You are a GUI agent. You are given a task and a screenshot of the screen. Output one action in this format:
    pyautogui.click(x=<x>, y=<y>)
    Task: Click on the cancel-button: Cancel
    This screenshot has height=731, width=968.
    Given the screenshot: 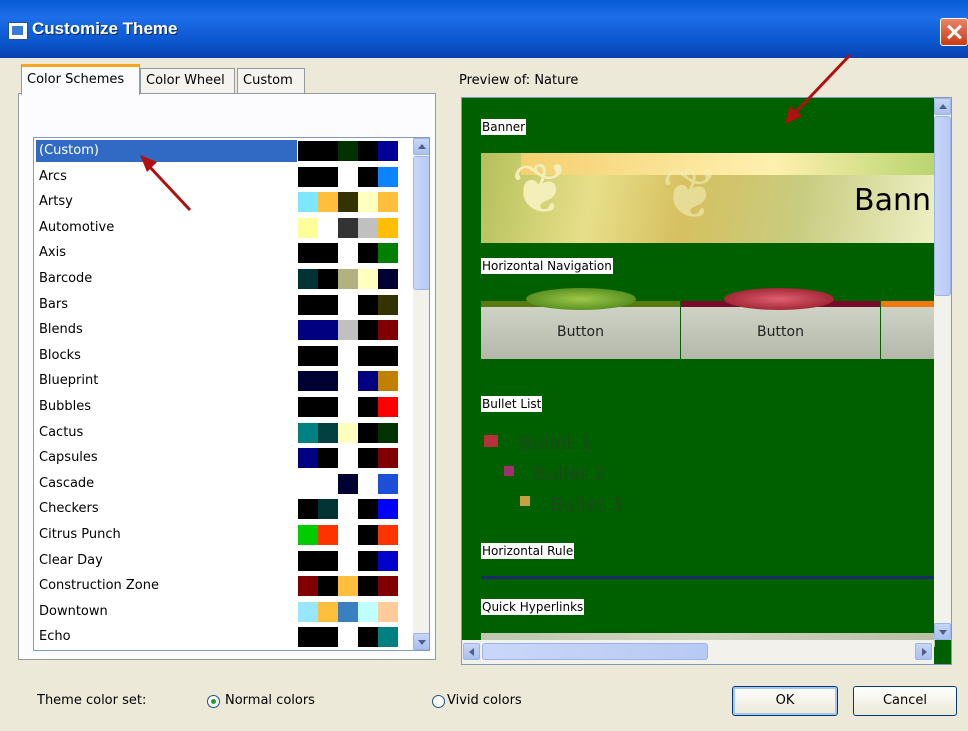 What is the action you would take?
    pyautogui.click(x=905, y=701)
    